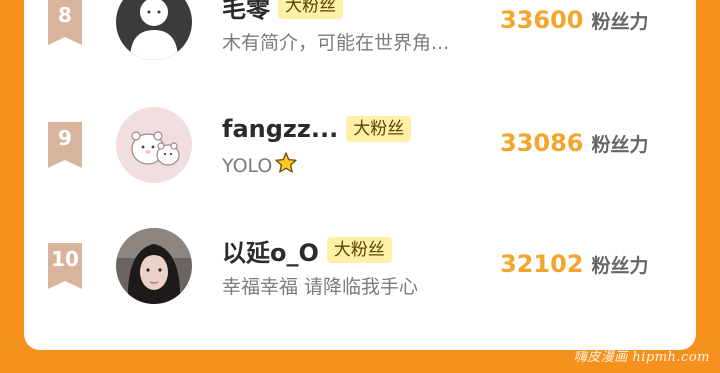 The image size is (720, 373). What do you see at coordinates (65, 259) in the screenshot?
I see `rank-number: 10` at bounding box center [65, 259].